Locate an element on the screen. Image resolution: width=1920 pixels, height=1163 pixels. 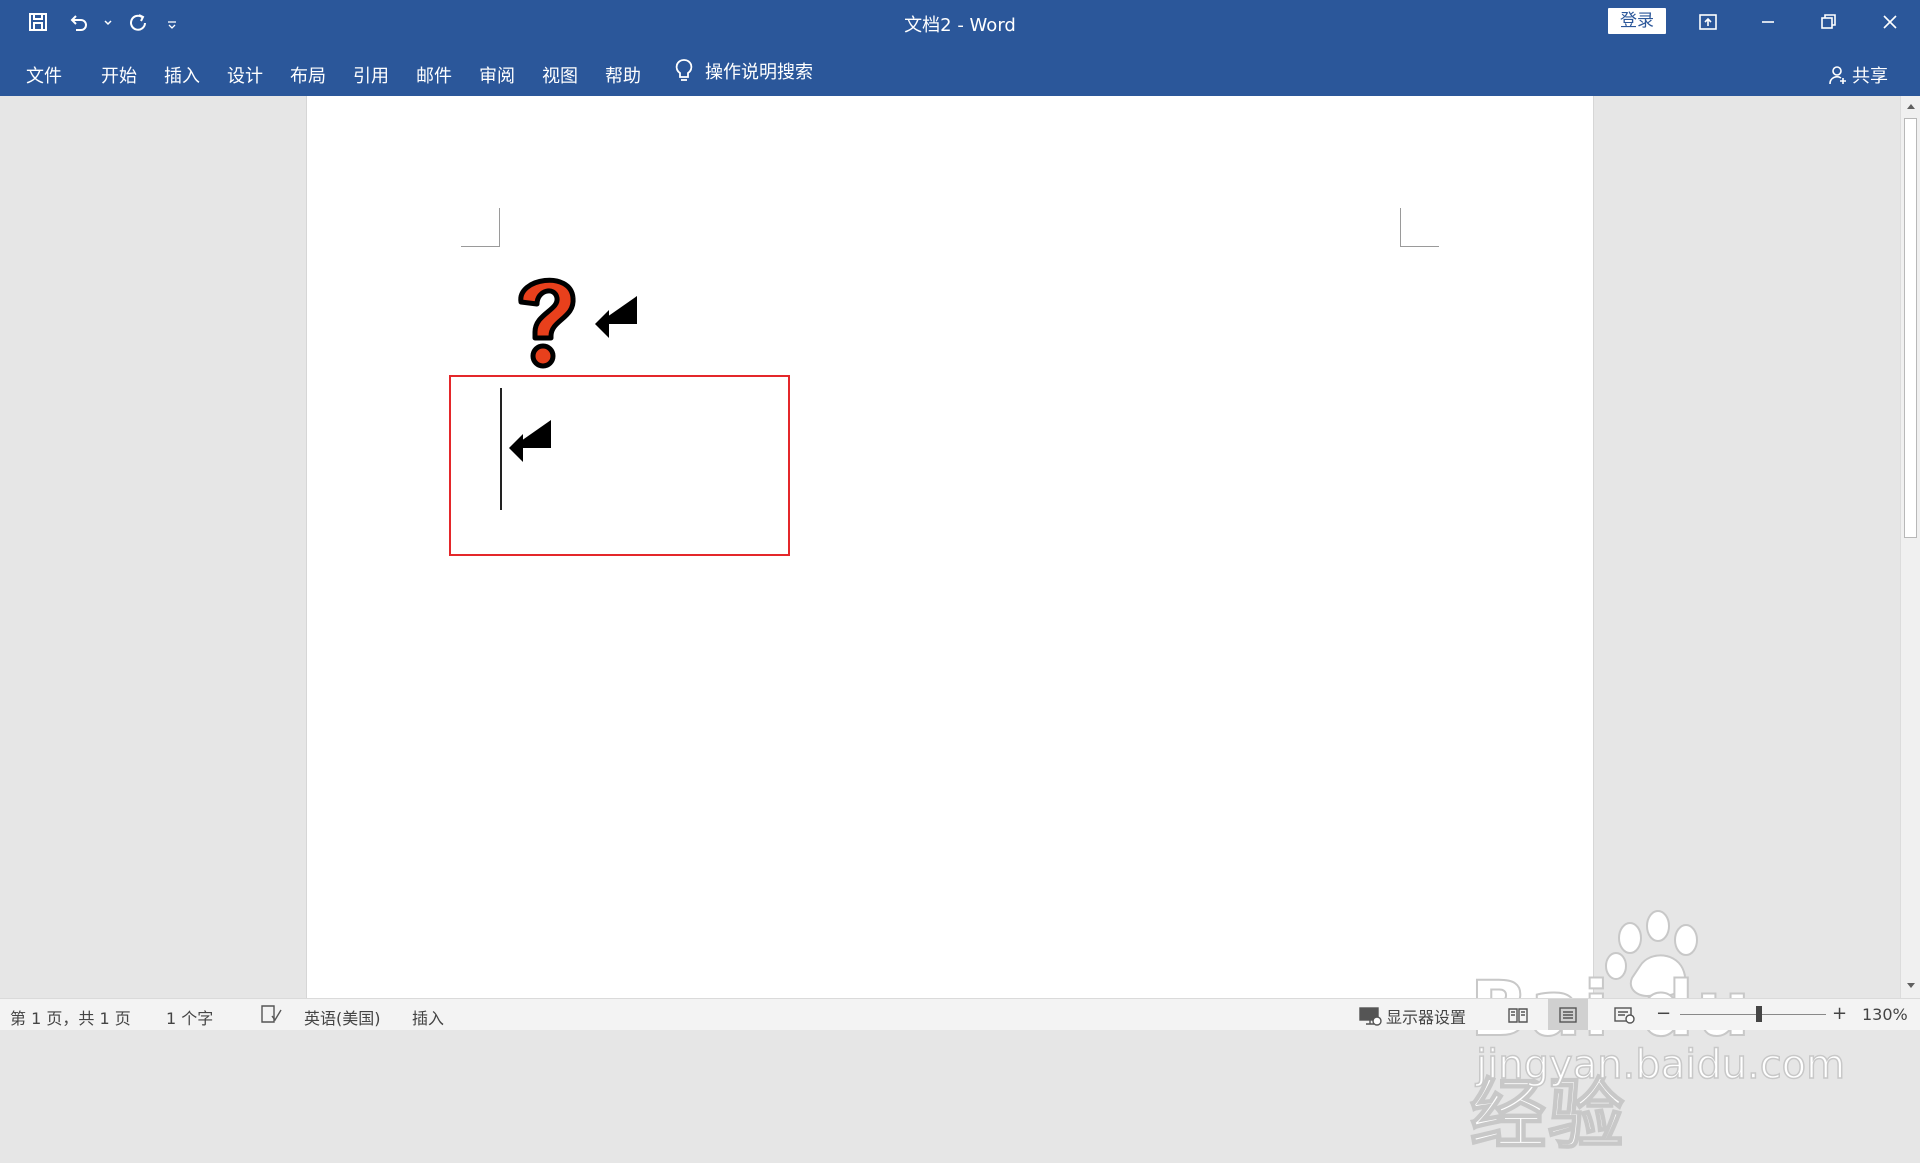
tab-design: 设计 is located at coordinates (245, 75).